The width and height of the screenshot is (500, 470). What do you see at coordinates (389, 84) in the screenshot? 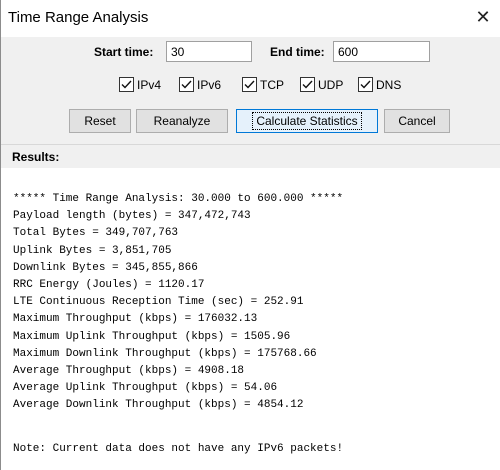
I see `filter-label: DNS` at bounding box center [389, 84].